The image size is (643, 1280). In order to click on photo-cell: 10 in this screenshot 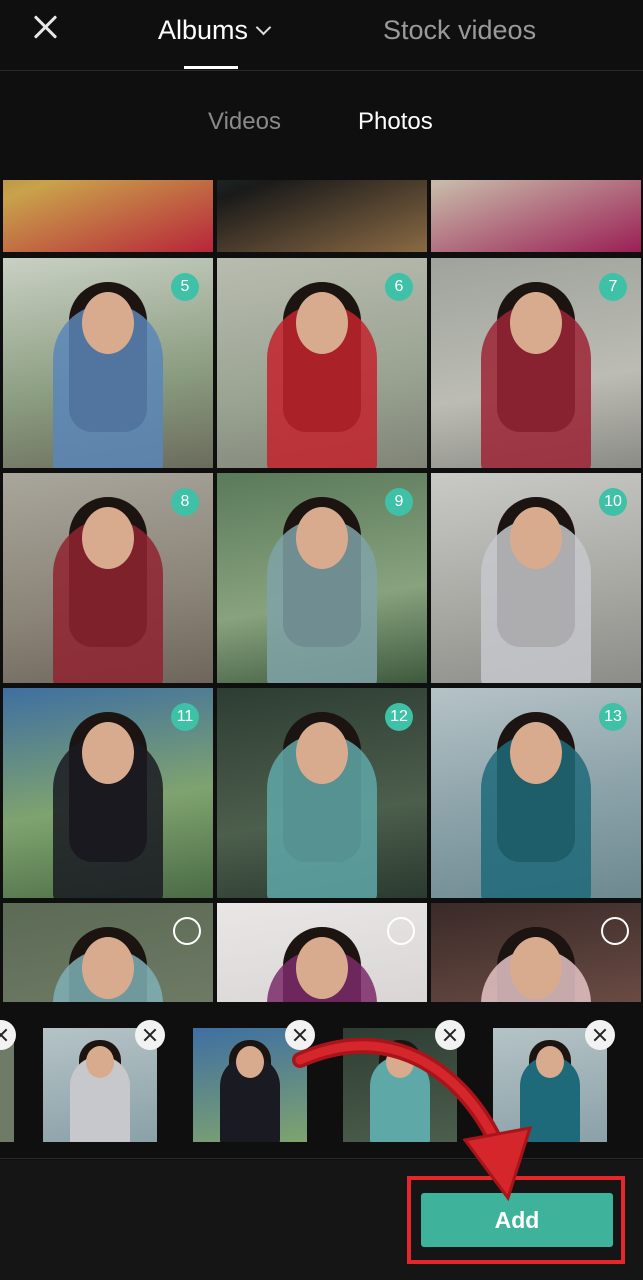, I will do `click(536, 578)`.